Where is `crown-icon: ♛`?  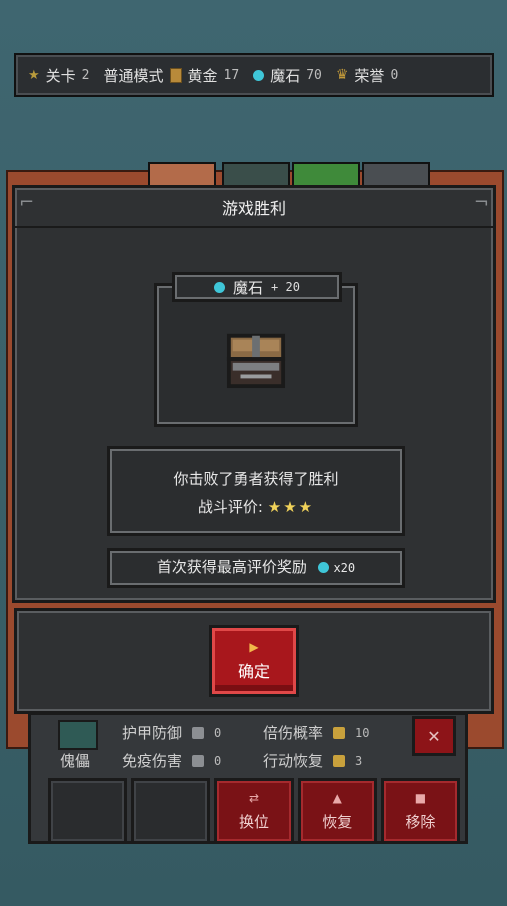
crown-icon: ♛ is located at coordinates (342, 75).